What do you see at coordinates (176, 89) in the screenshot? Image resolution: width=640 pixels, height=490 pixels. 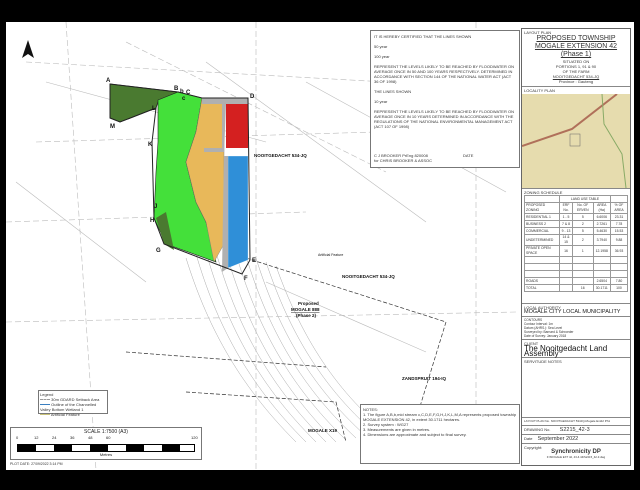 I see `point-label: B` at bounding box center [176, 89].